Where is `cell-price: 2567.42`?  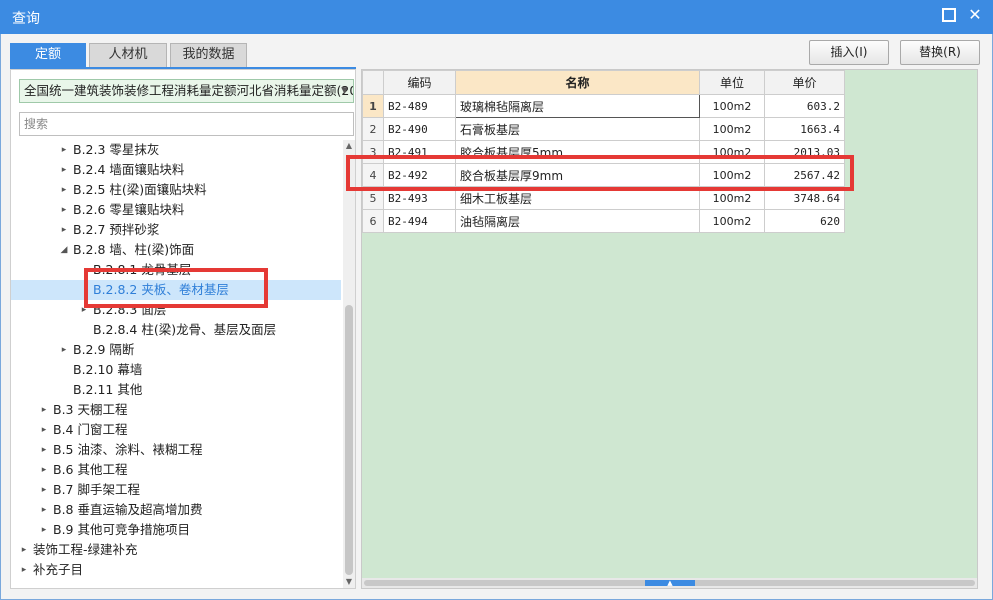
cell-price: 2567.42 is located at coordinates (804, 175).